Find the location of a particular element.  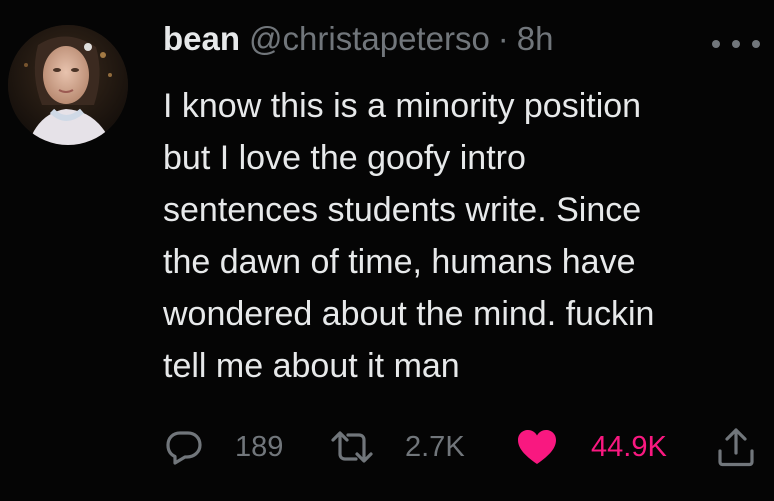

tweet-header: bean @christapeterso · 8h is located at coordinates (358, 42).